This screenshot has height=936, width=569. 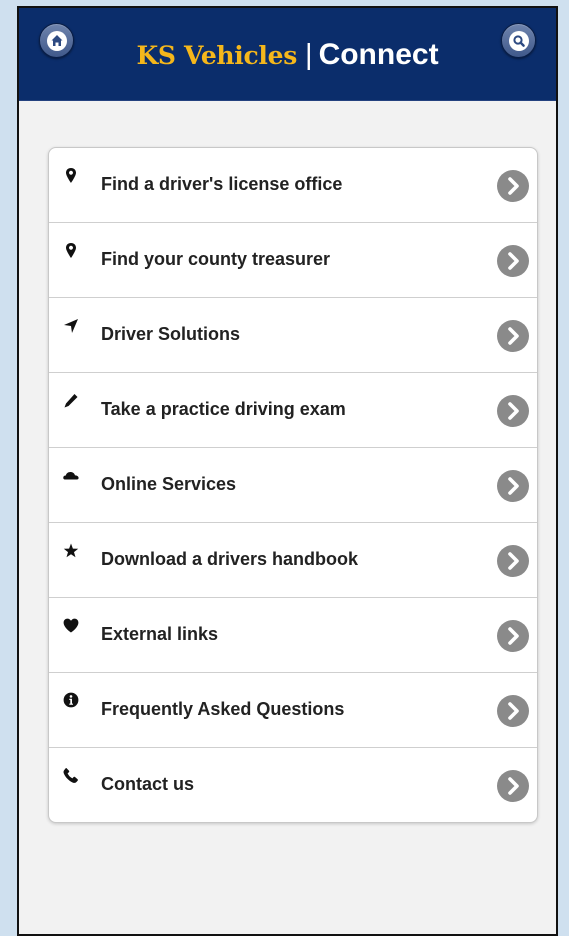 I want to click on app-title: KS Vehicles | Connect, so click(x=287, y=55).